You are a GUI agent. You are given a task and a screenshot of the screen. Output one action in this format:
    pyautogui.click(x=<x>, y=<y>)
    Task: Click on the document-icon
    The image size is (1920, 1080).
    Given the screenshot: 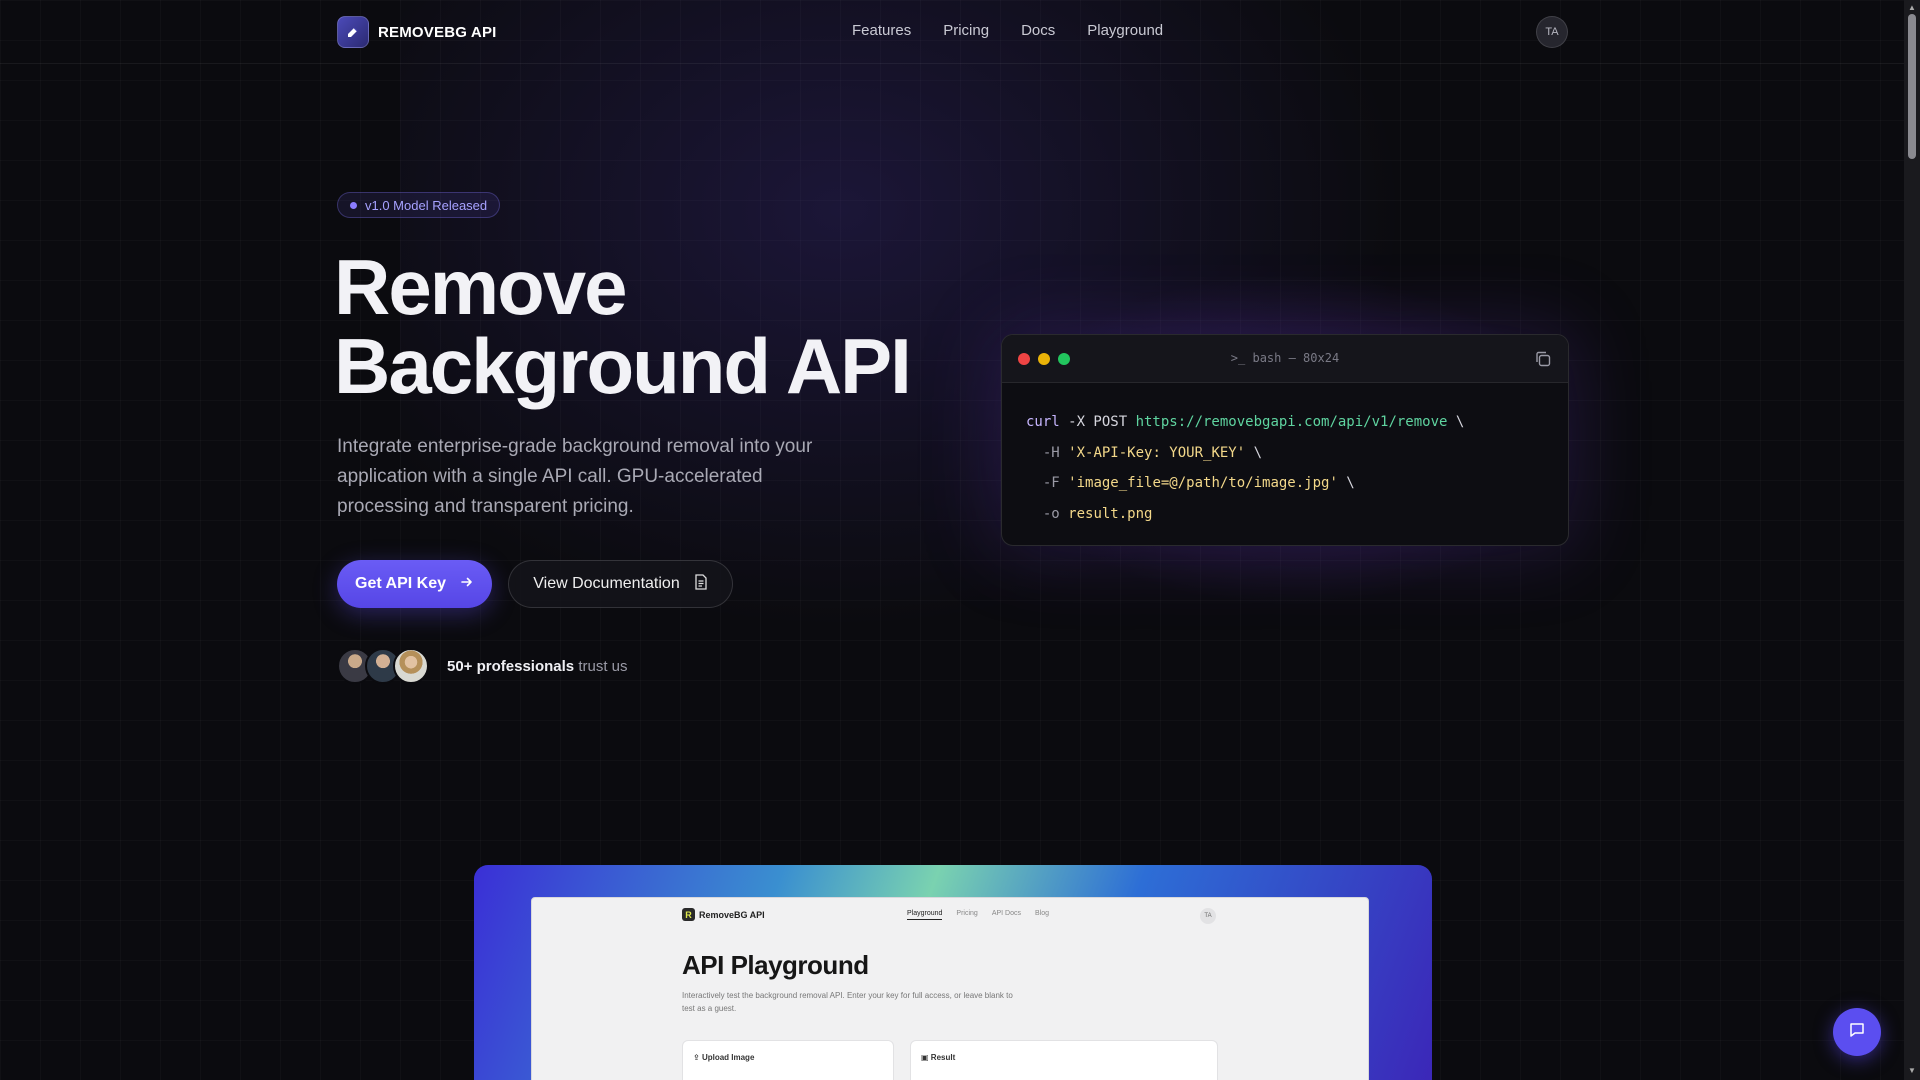 What is the action you would take?
    pyautogui.click(x=701, y=584)
    